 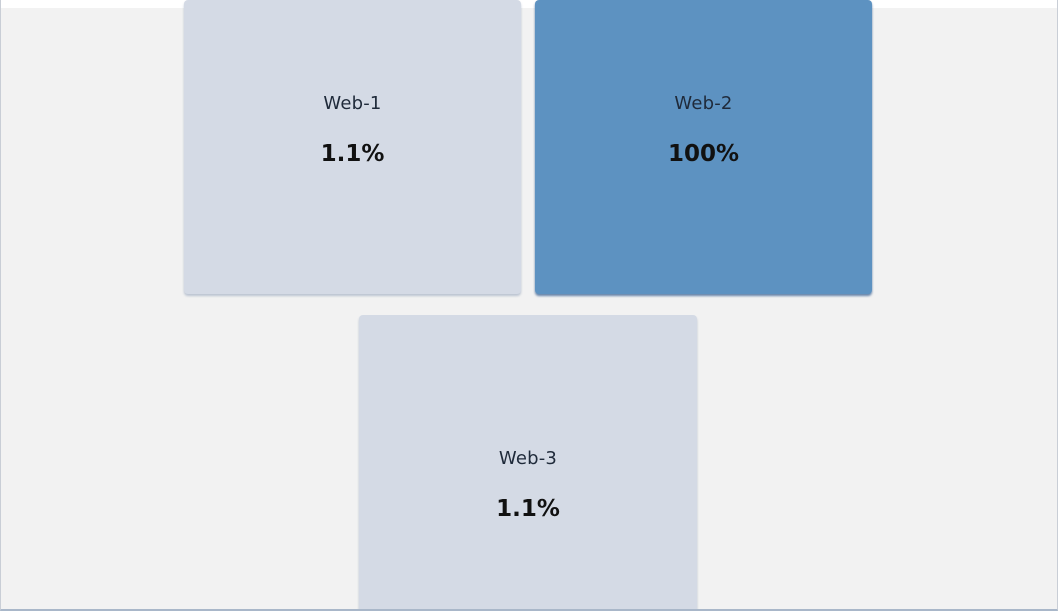 I want to click on tile-name: Web-1, so click(x=352, y=103).